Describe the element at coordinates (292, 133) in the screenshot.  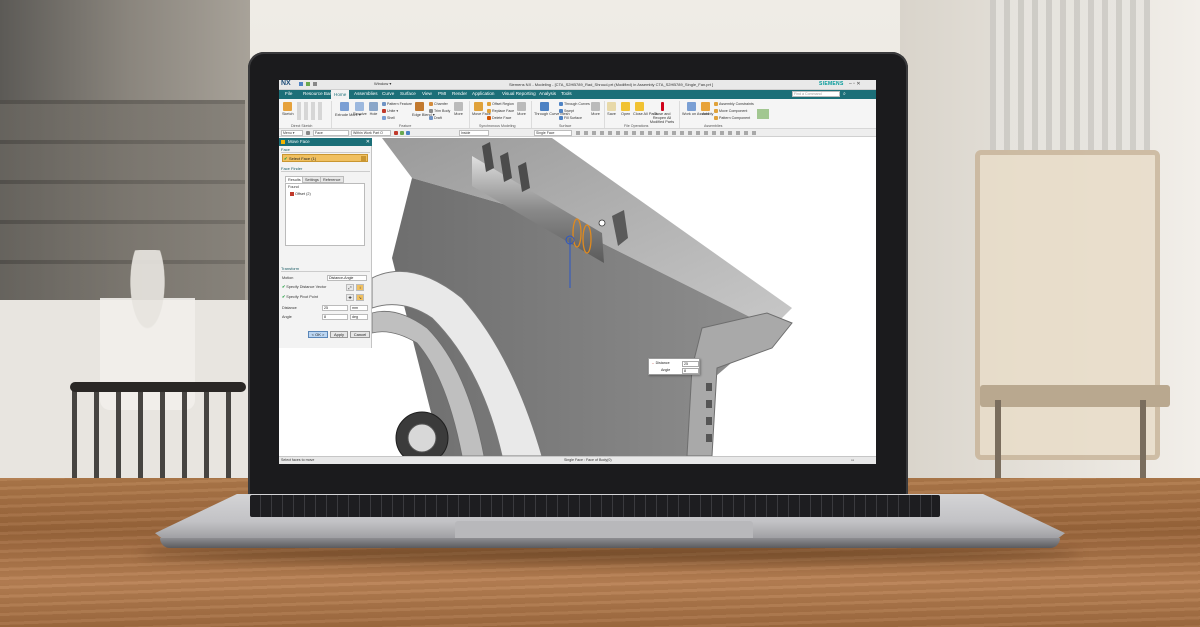
I see `menu-dropdown: Menu ▾` at that location.